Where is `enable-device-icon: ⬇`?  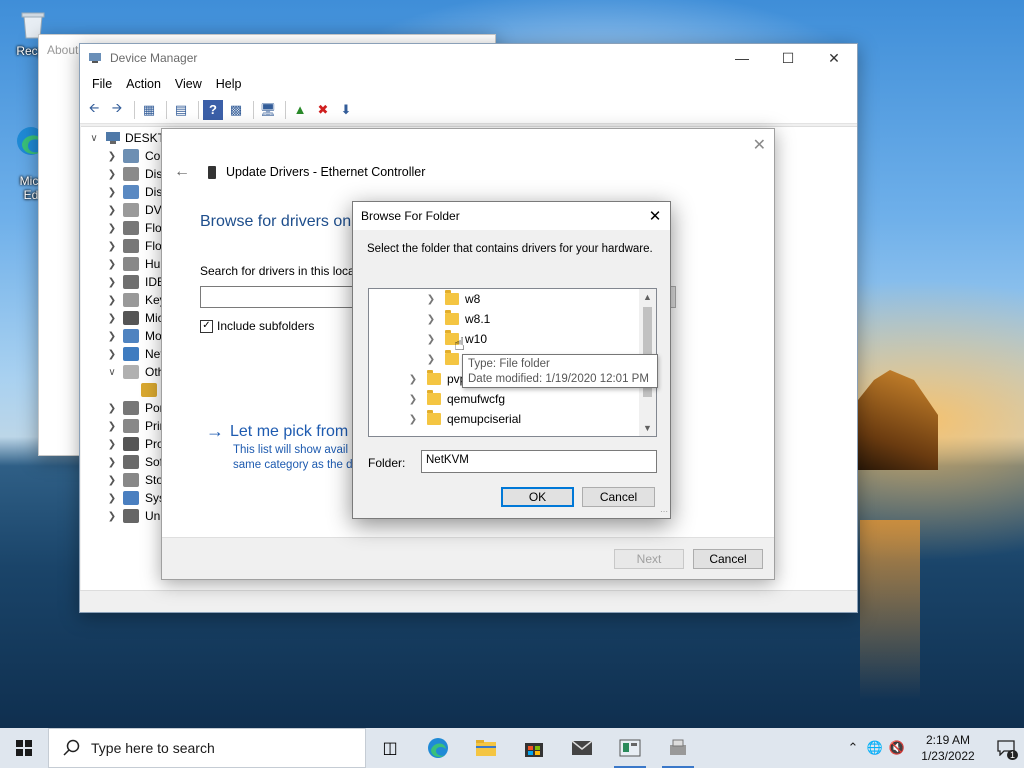
enable-device-icon: ⬇ is located at coordinates (346, 110).